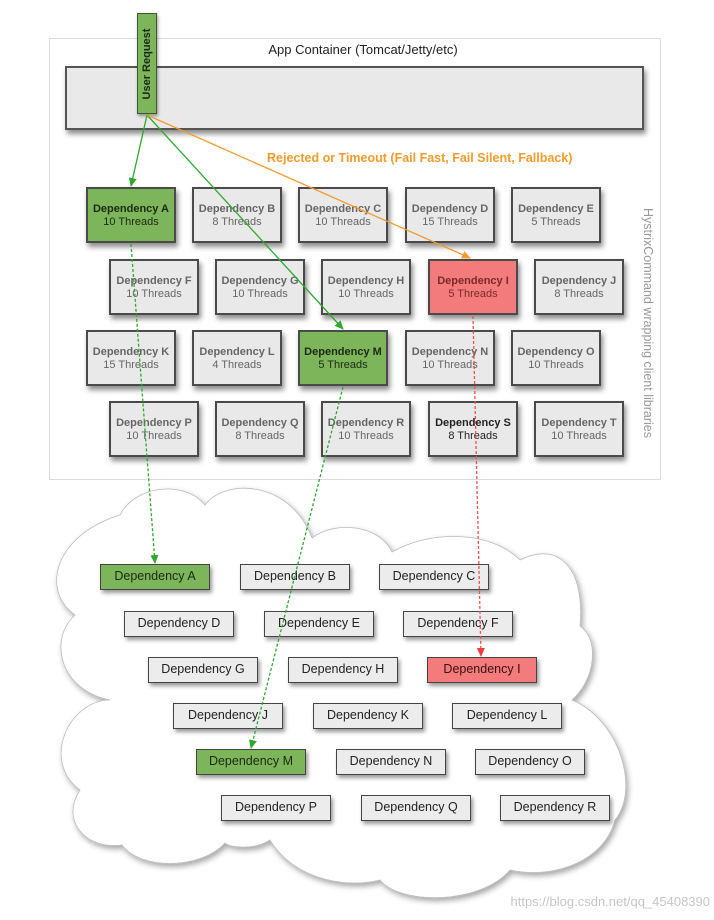  What do you see at coordinates (579, 281) in the screenshot?
I see `dependency-name: Dependency J` at bounding box center [579, 281].